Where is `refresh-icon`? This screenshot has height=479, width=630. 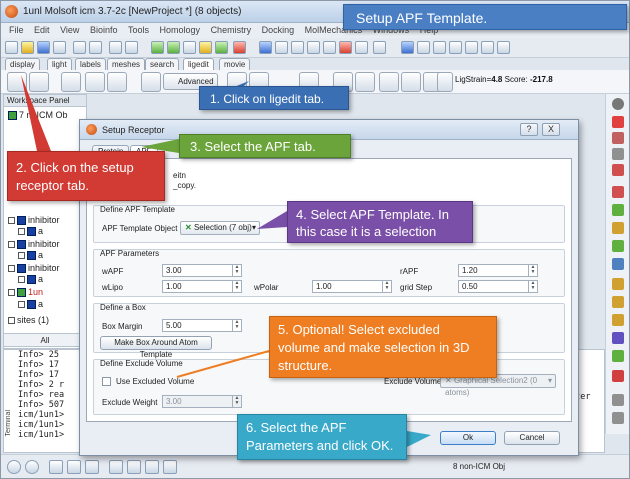 refresh-icon is located at coordinates (445, 82).